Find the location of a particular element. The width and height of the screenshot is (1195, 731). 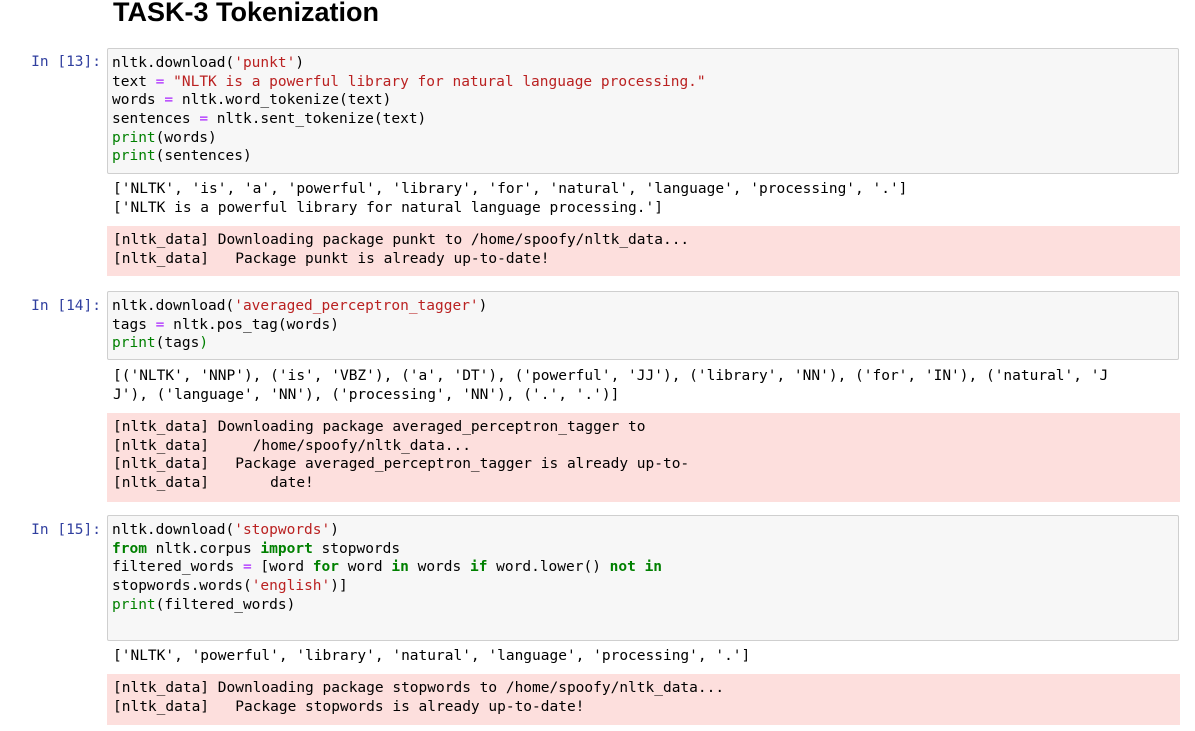

code-token: not in is located at coordinates (636, 567).